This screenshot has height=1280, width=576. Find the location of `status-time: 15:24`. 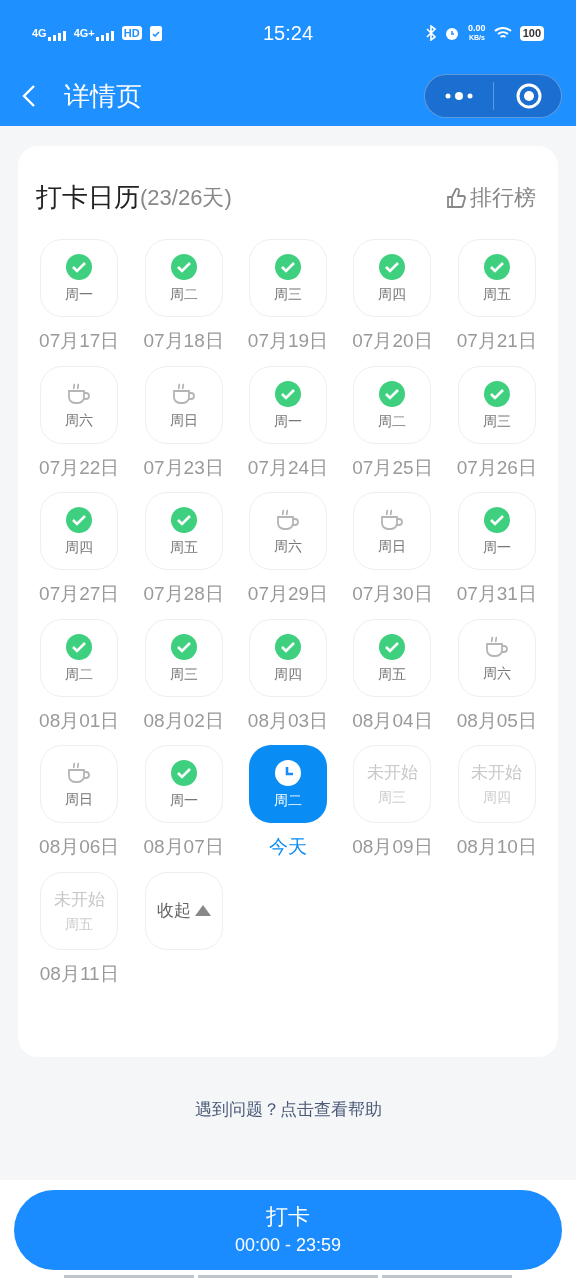

status-time: 15:24 is located at coordinates (288, 33).